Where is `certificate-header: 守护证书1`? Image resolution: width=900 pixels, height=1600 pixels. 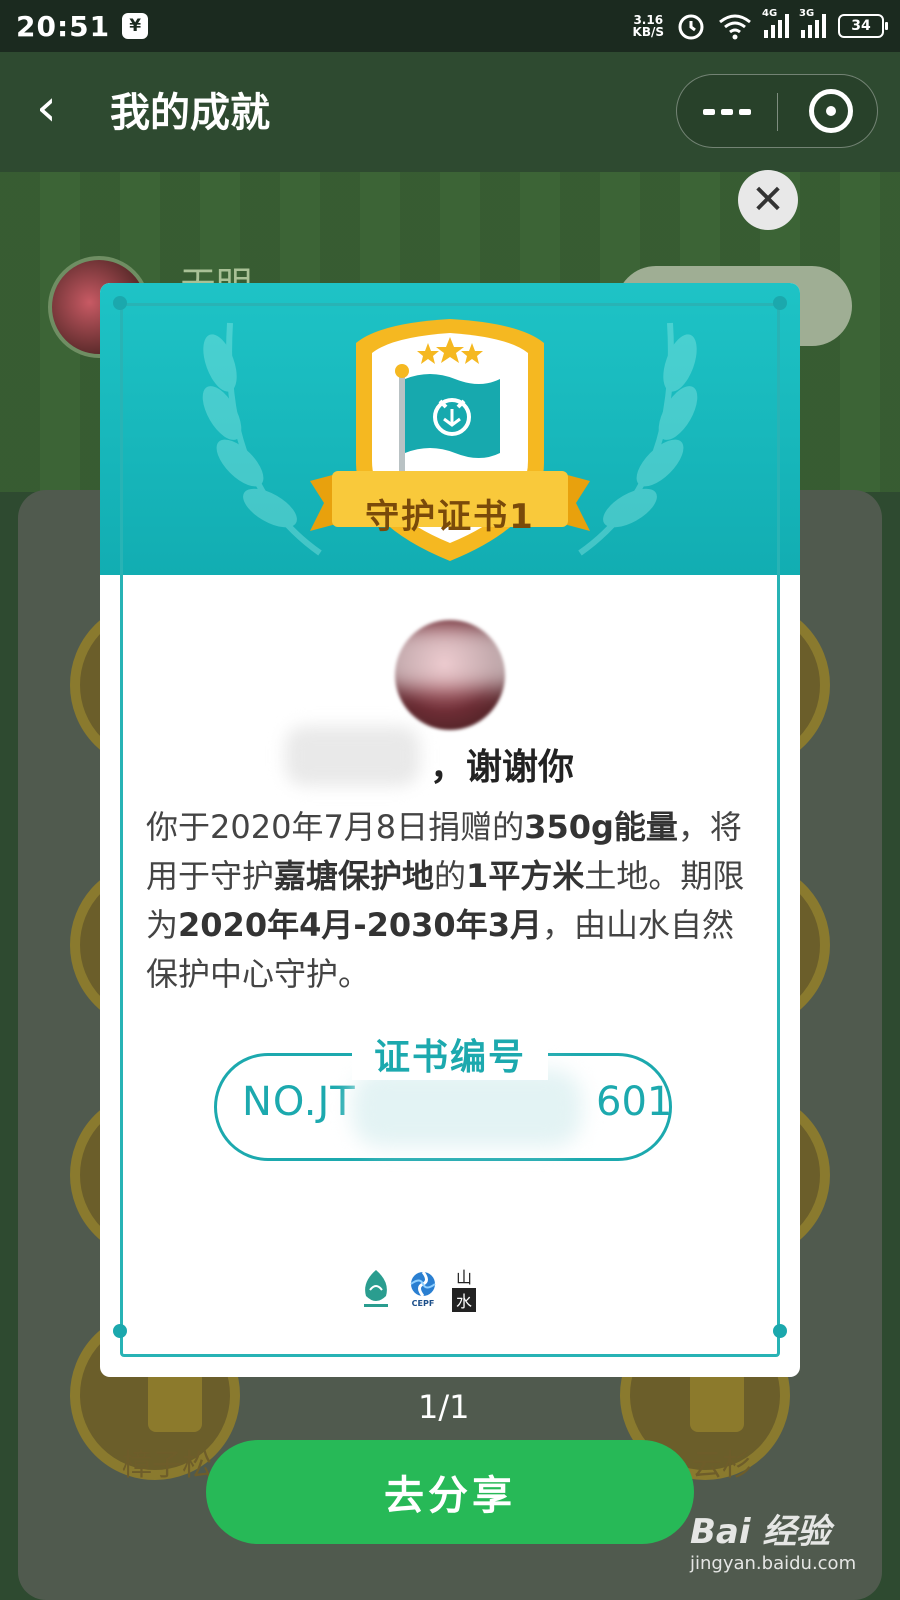 certificate-header: 守护证书1 is located at coordinates (450, 429).